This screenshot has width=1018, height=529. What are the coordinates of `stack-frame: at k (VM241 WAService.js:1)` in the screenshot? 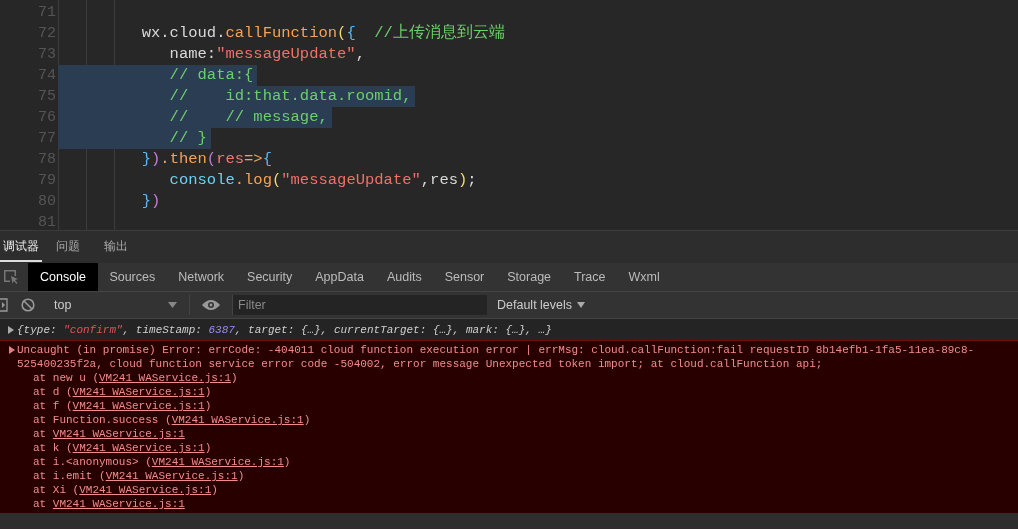 It's located at (511, 448).